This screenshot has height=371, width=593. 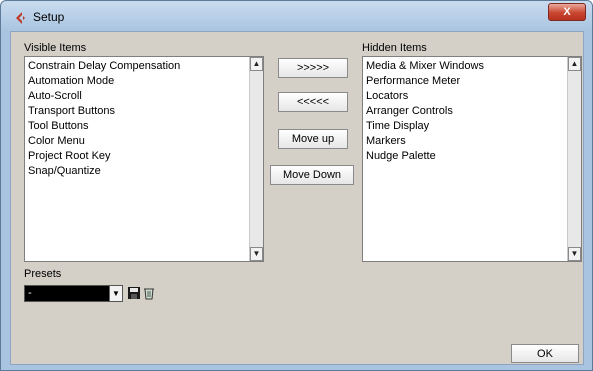 I want to click on list-item: Nudge Palette, so click(x=425, y=156).